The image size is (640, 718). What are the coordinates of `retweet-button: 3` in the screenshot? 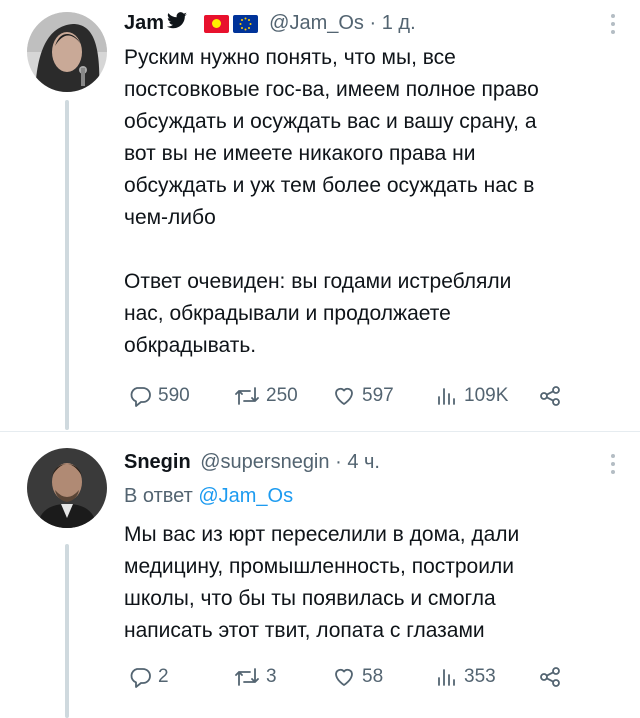 It's located at (255, 677).